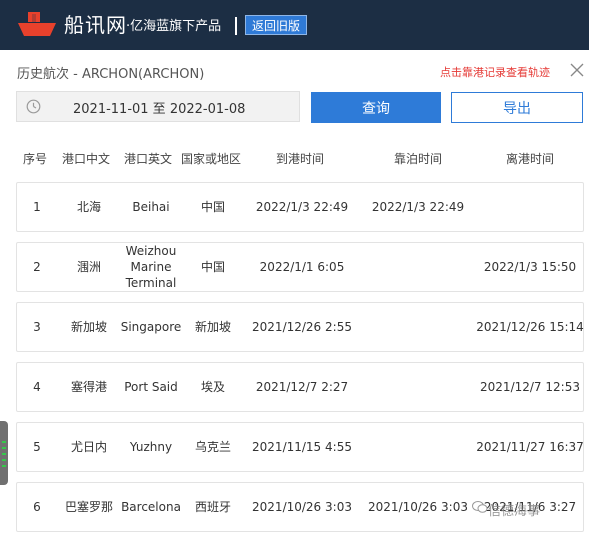  I want to click on cell-departure: 2021/12/7 12:53, so click(530, 387).